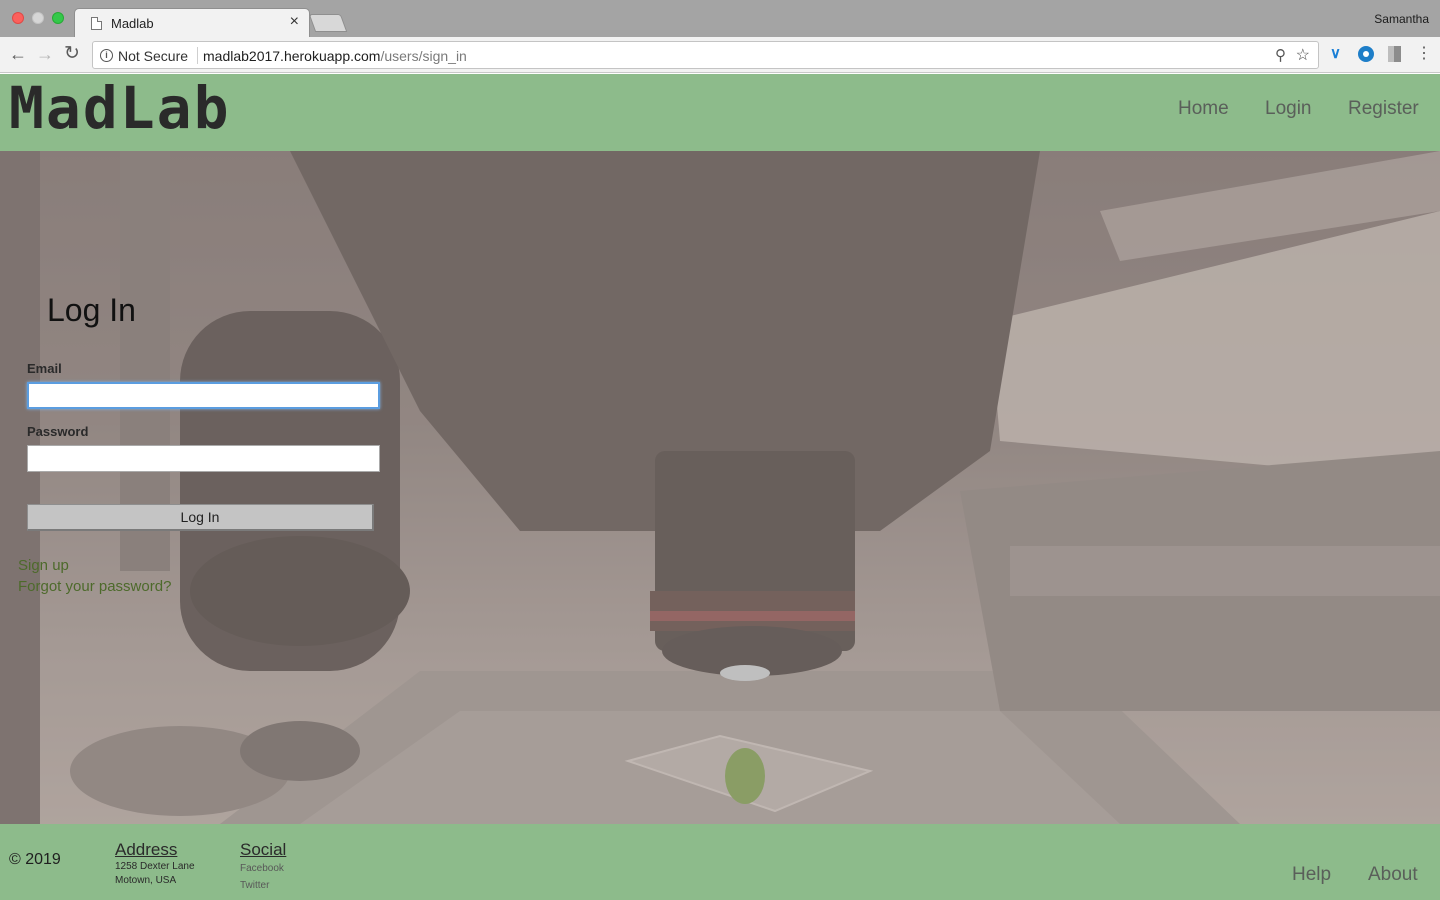 The width and height of the screenshot is (1440, 900). What do you see at coordinates (200, 517) in the screenshot?
I see `login-button: Log In` at bounding box center [200, 517].